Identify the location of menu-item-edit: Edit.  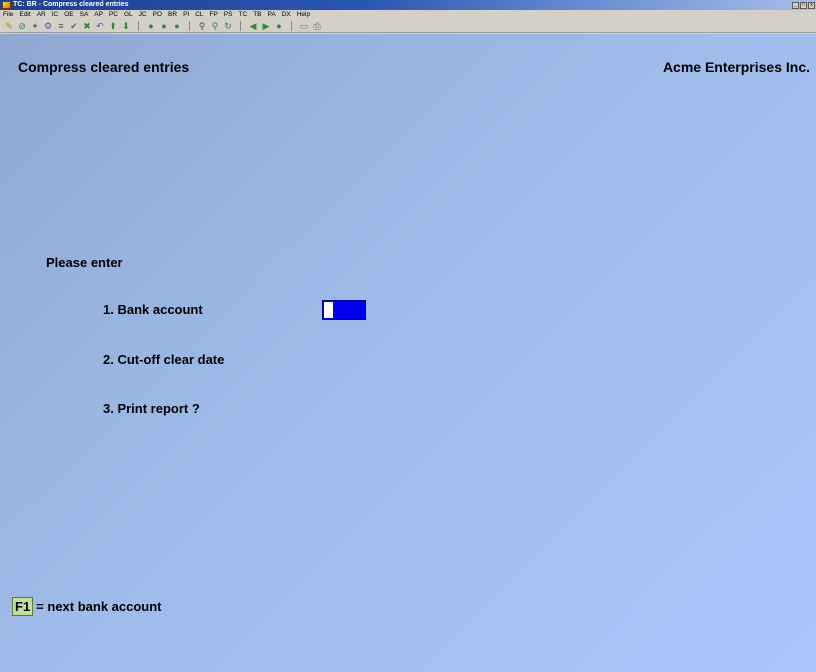
(24, 14).